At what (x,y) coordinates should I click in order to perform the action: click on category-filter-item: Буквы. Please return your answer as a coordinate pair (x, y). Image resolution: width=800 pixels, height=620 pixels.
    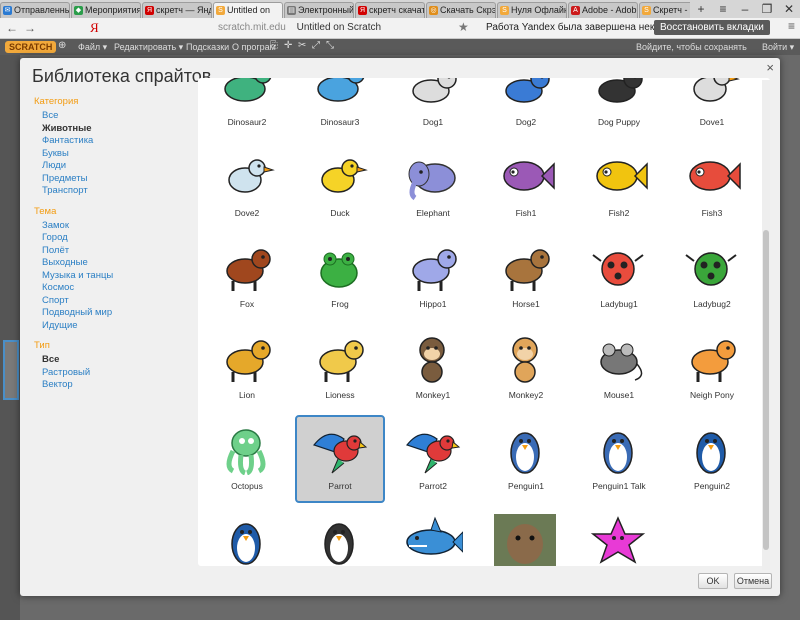
    Looking at the image, I should click on (114, 154).